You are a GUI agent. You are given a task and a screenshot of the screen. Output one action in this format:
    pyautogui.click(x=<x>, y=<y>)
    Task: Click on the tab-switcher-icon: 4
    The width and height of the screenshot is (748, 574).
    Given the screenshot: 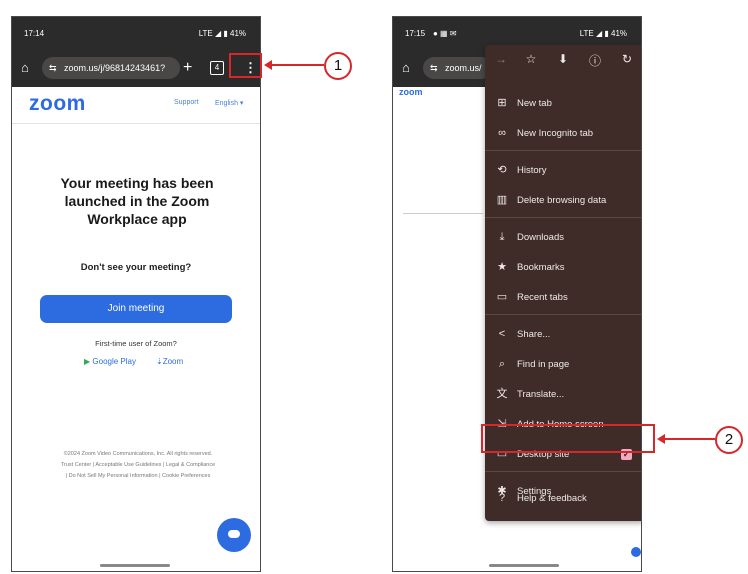 What is the action you would take?
    pyautogui.click(x=217, y=68)
    